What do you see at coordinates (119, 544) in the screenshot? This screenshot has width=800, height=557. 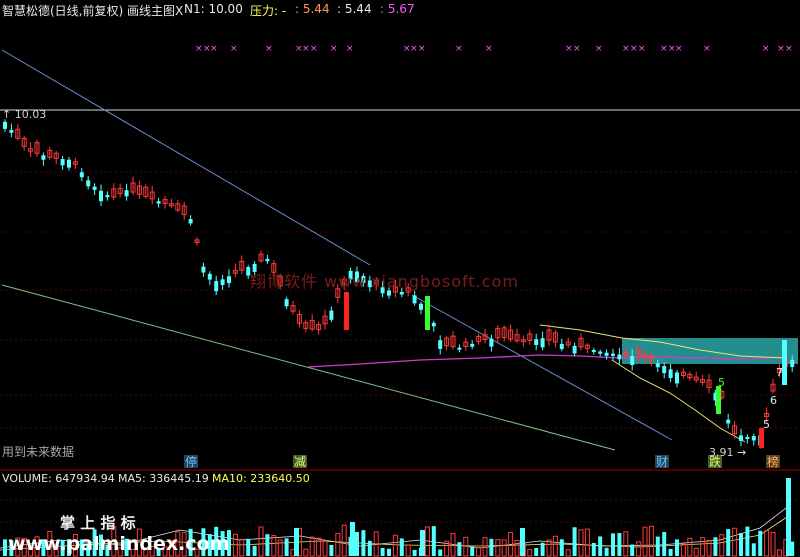 I see `watermark-palm-url: www.palmindex.com` at bounding box center [119, 544].